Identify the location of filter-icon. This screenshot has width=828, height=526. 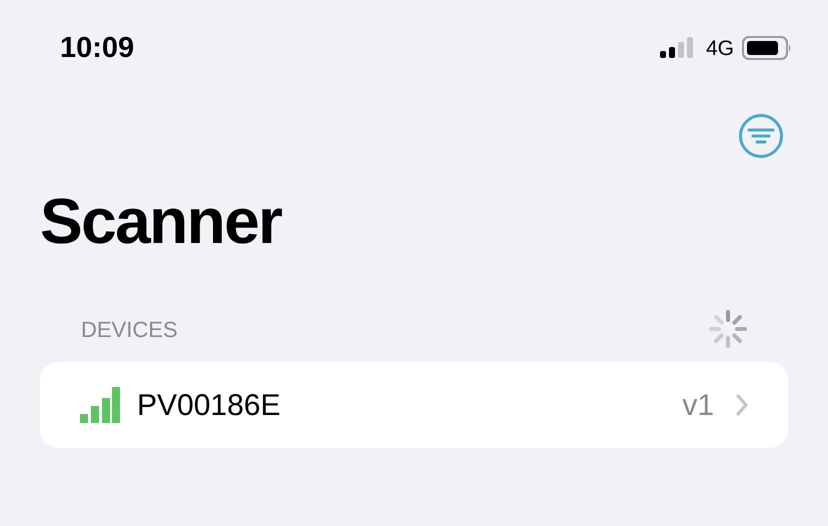
(761, 136).